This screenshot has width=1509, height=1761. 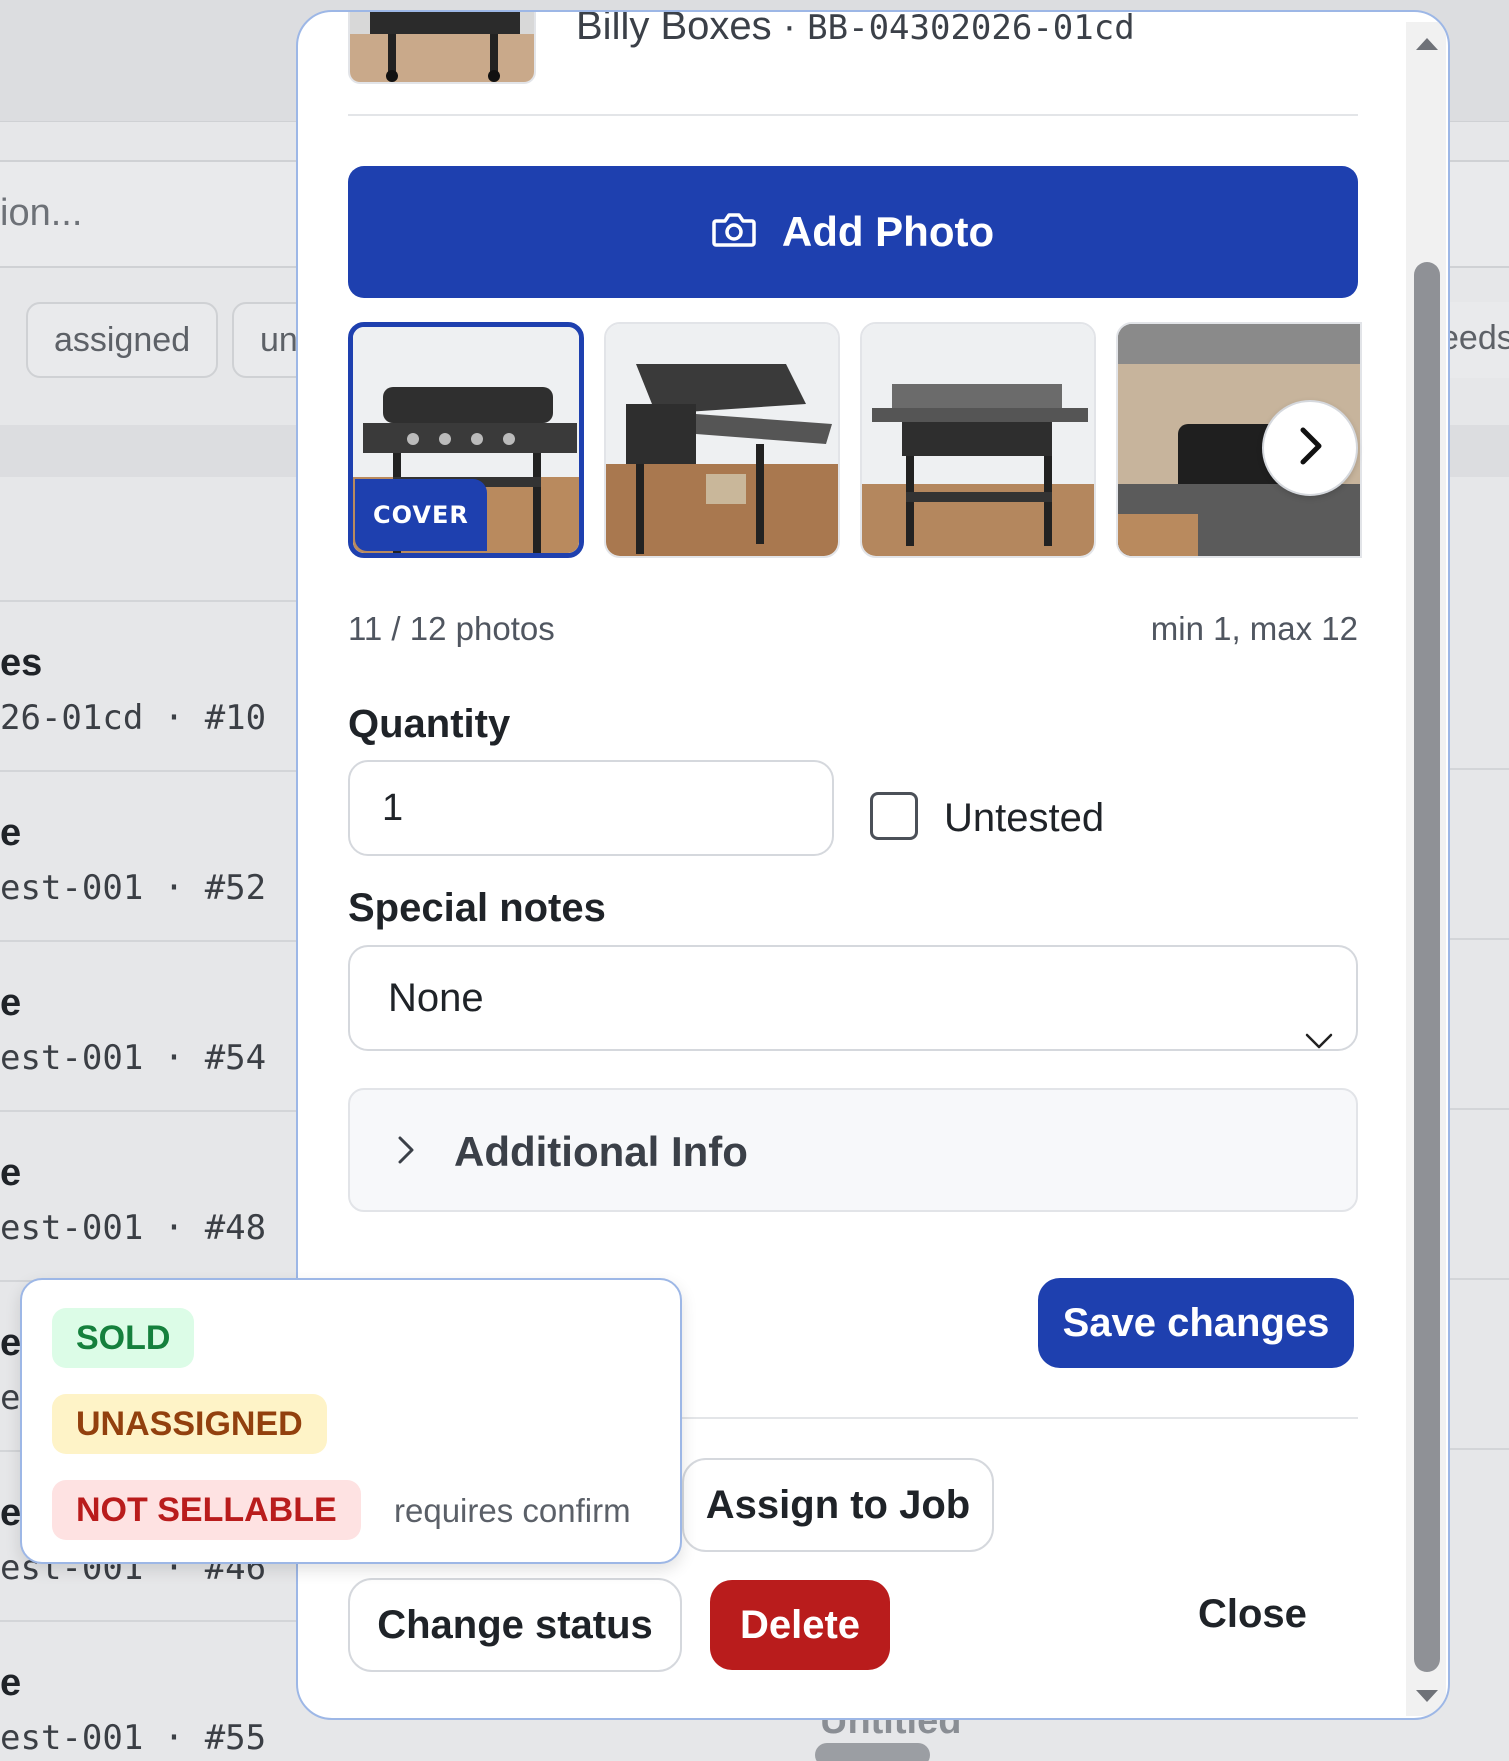 What do you see at coordinates (165, 1690) in the screenshot?
I see `background-list-item: e est-001 · #55` at bounding box center [165, 1690].